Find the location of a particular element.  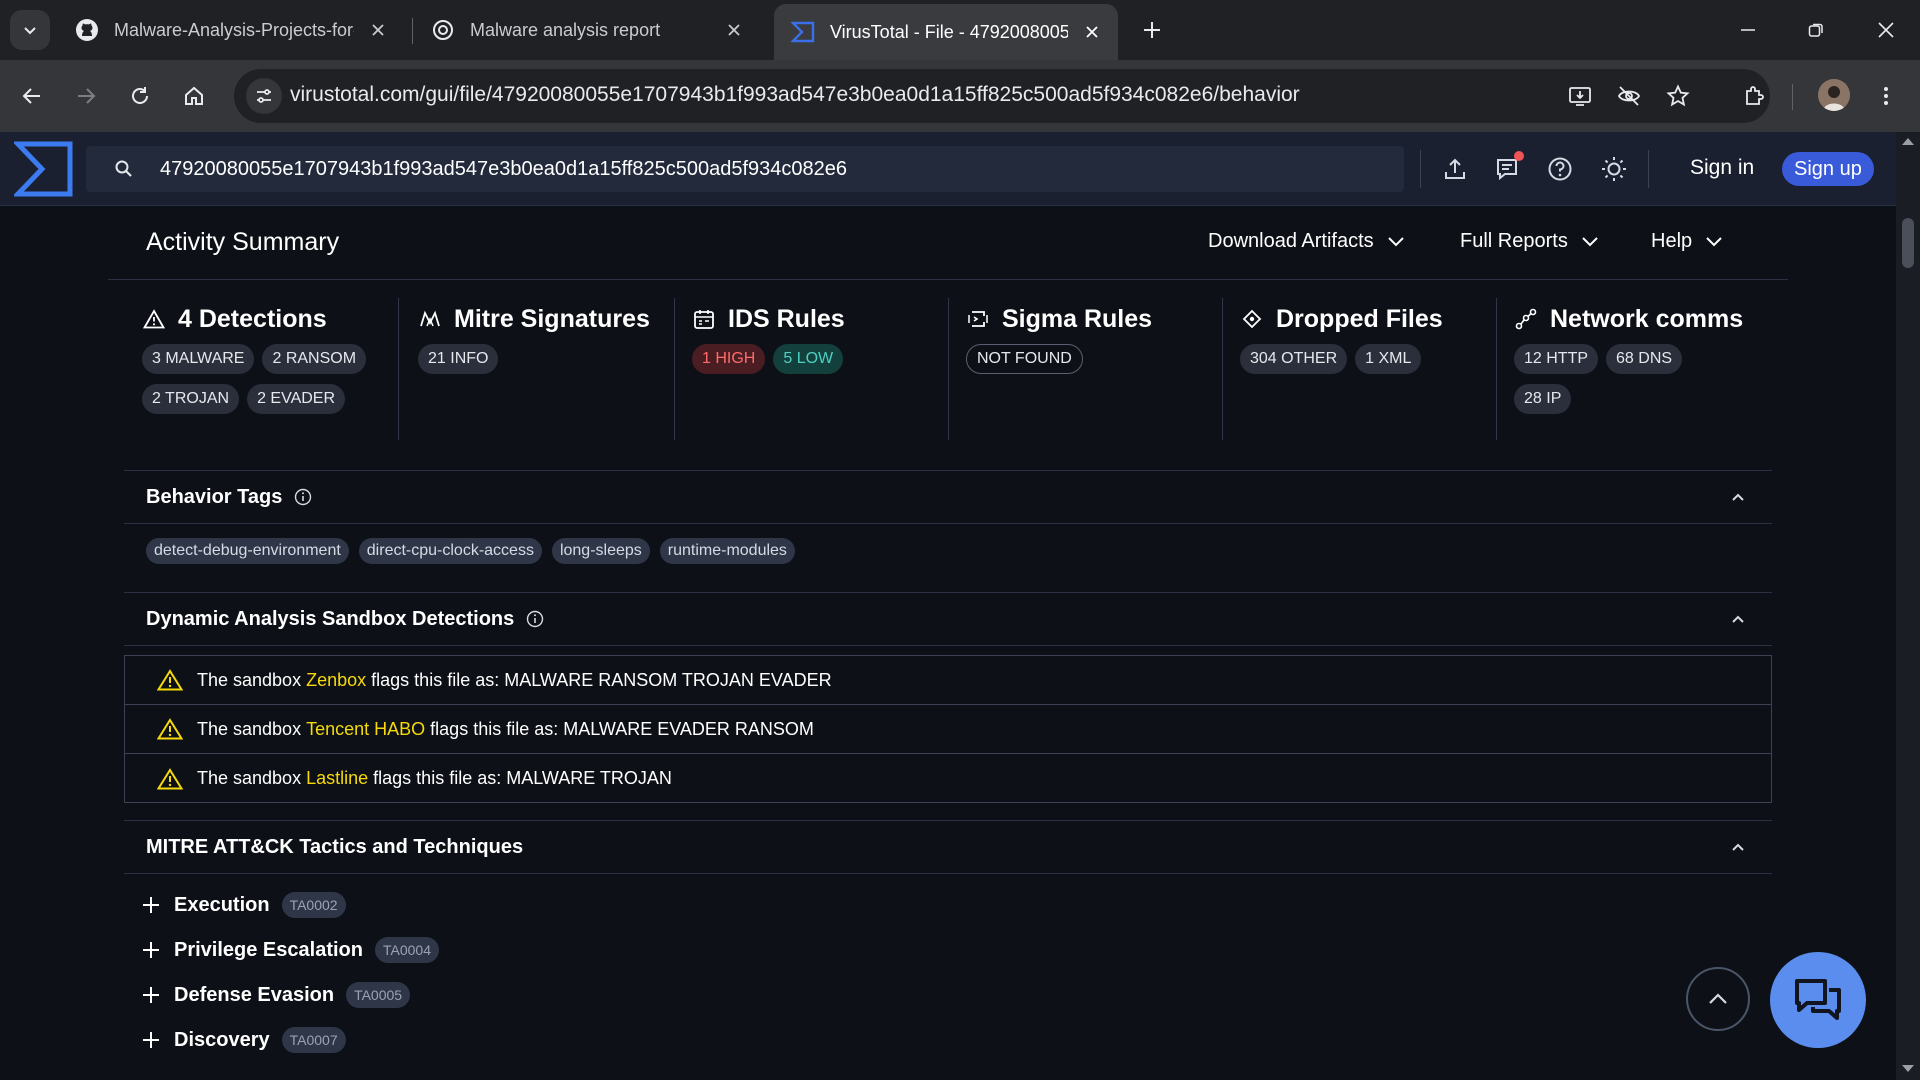

stat-mitre-signatures: Mitre Signatures 21 INFO is located at coordinates (534, 369).